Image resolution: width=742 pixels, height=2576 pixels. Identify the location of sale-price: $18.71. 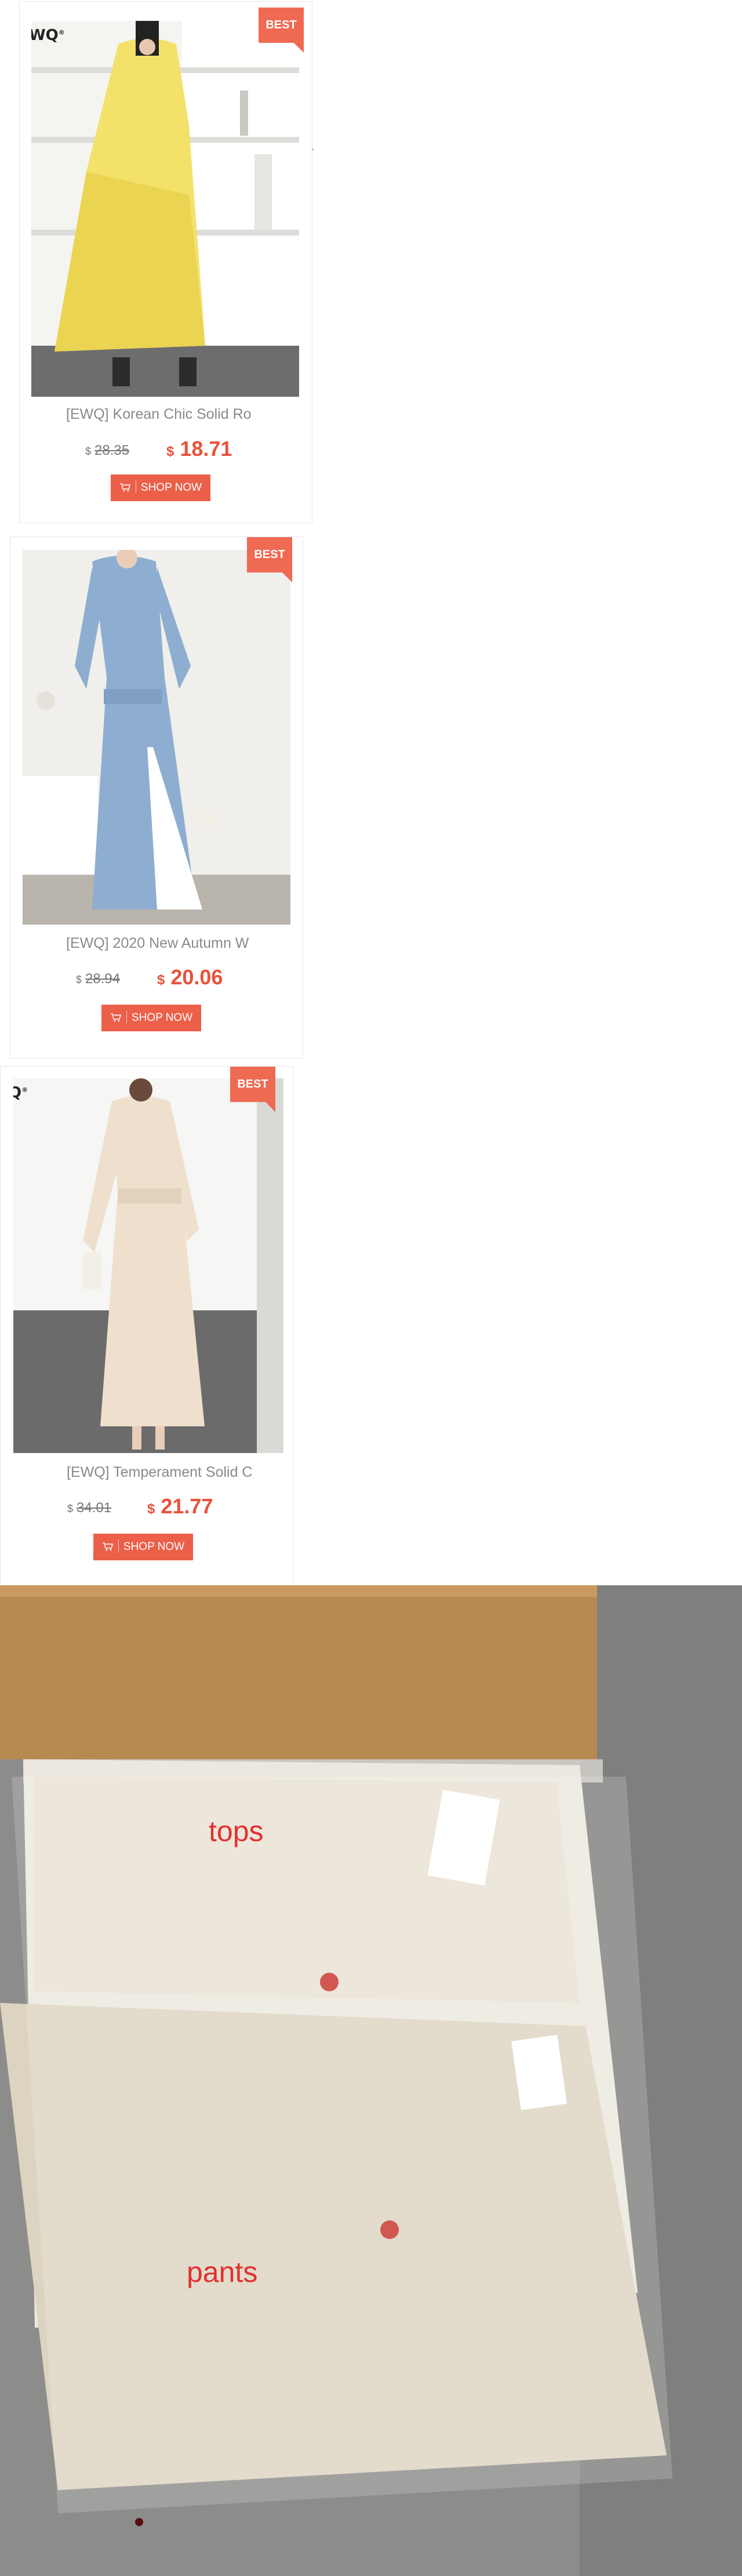
(199, 449).